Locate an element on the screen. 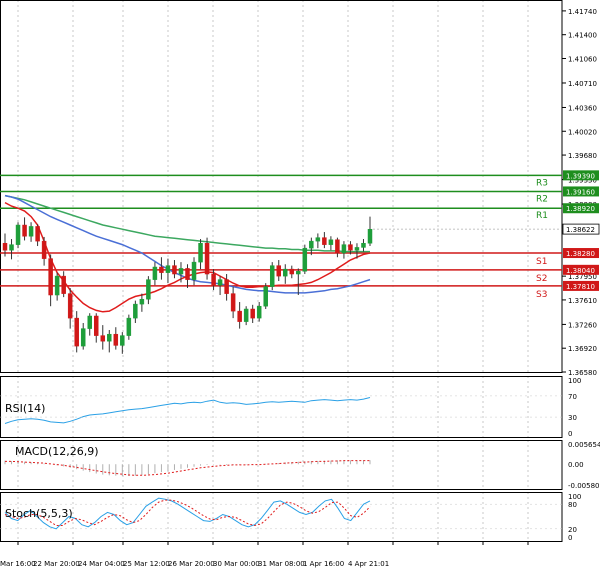 This screenshot has width=600, height=577. stoch-title: Stoch(5,5,3) is located at coordinates (39, 513).